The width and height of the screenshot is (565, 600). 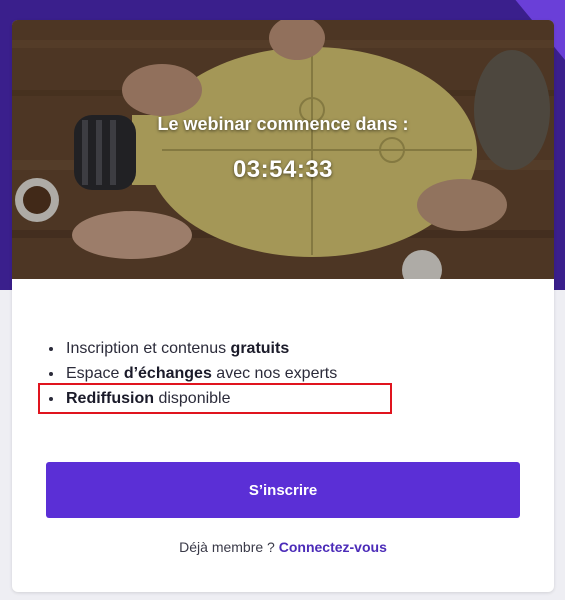 I want to click on countdown-timer: 03:54:33, so click(x=283, y=169).